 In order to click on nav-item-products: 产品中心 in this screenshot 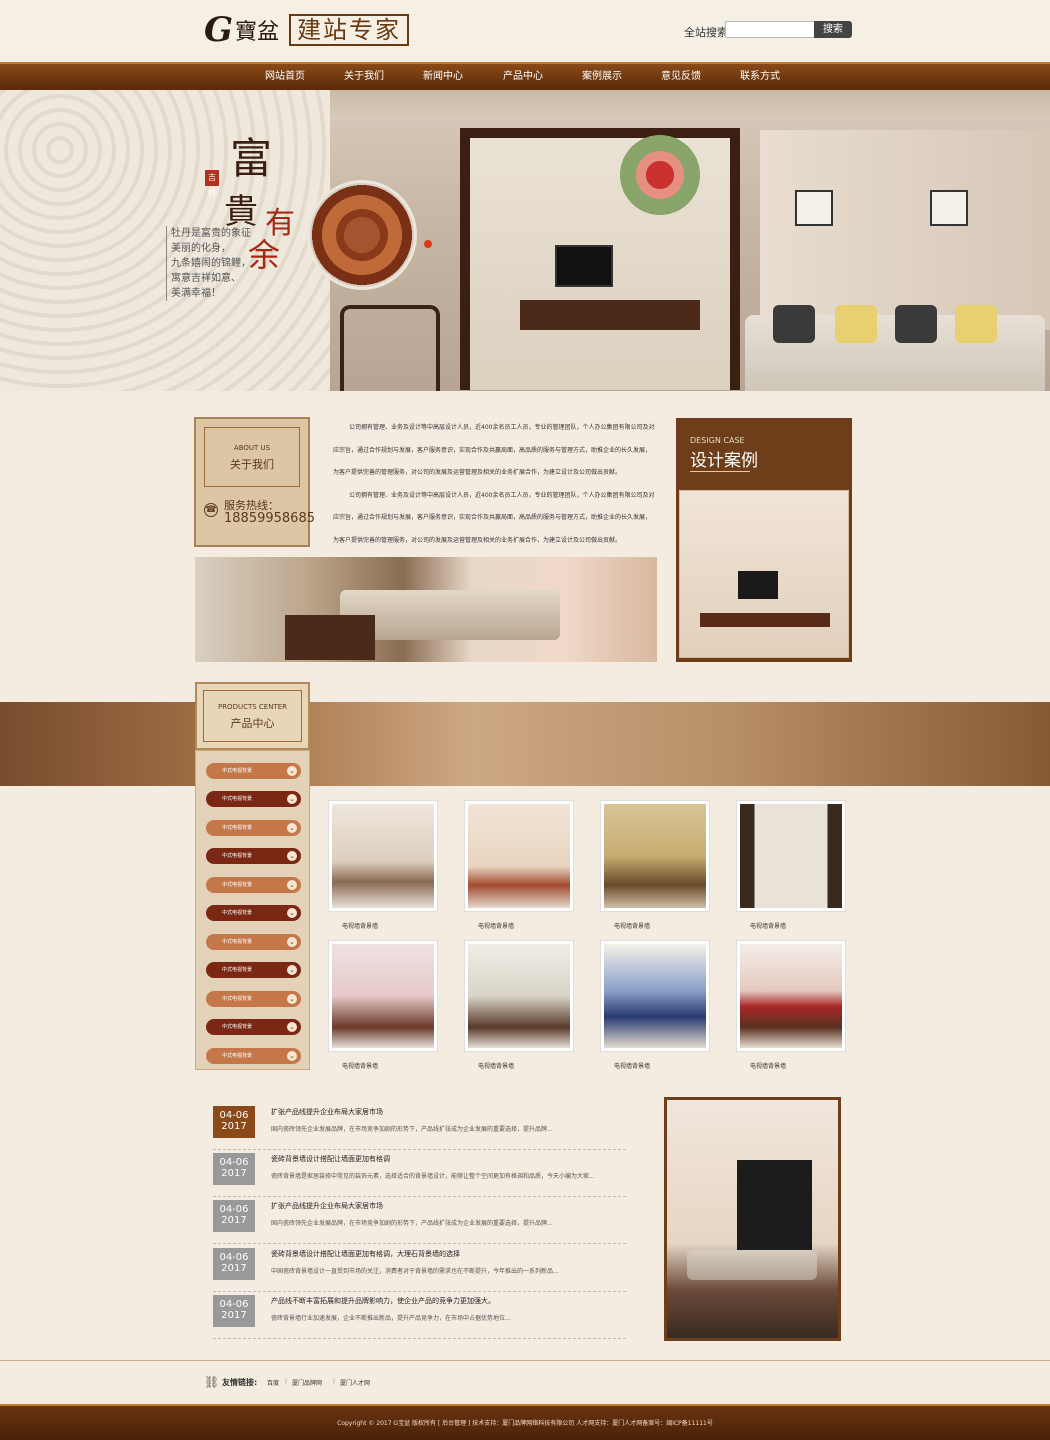, I will do `click(523, 77)`.